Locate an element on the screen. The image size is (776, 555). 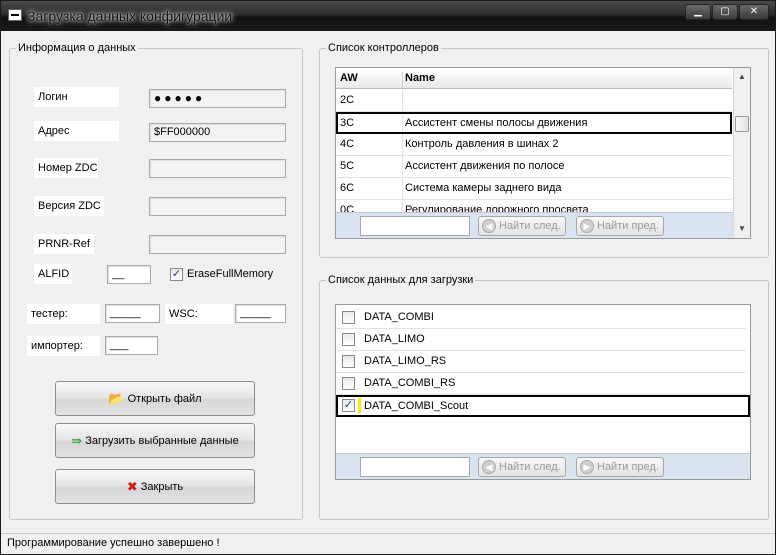
tester-field: _____ is located at coordinates (132, 313).